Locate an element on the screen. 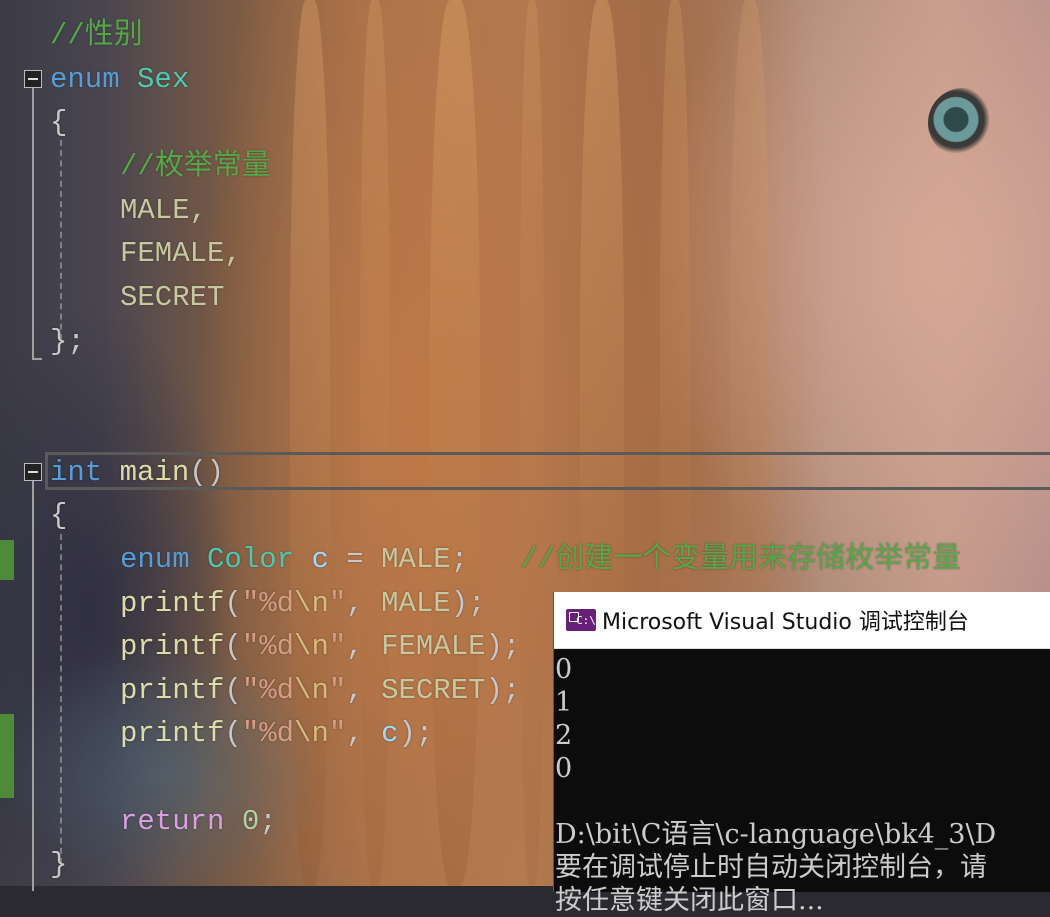 The height and width of the screenshot is (917, 1050). console-titlebar: C:\ Microsoft Visual Studio 调试控制台 is located at coordinates (802, 620).